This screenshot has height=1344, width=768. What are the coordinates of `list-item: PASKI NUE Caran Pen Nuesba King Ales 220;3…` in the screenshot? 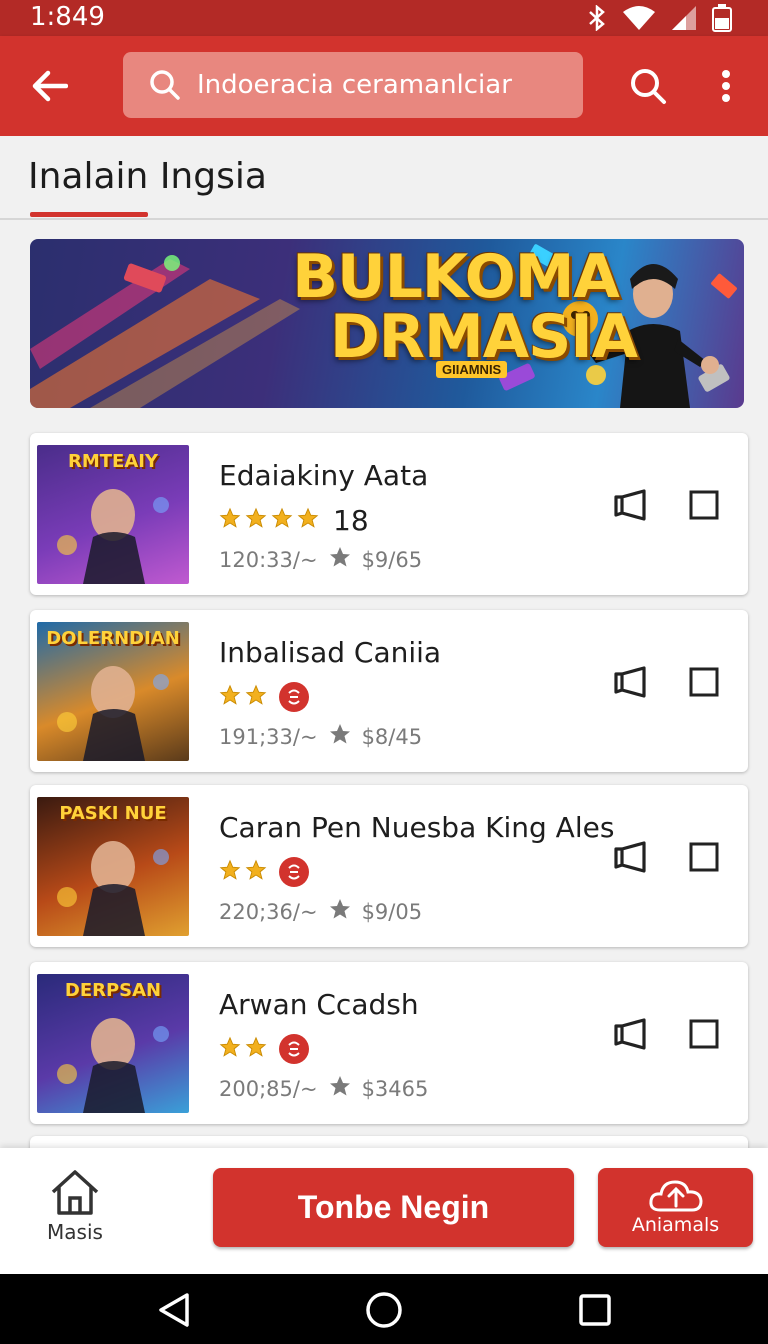 It's located at (389, 866).